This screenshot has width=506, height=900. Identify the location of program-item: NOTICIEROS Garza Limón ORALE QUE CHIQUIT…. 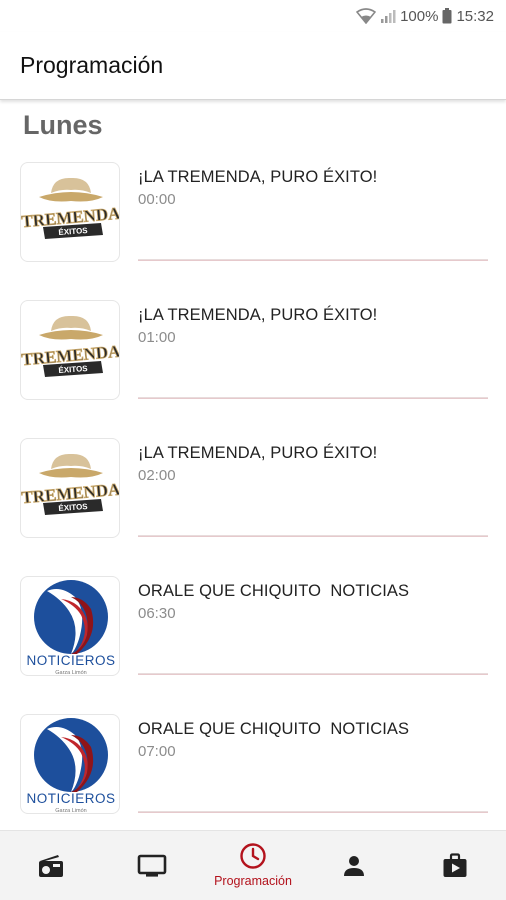
(253, 770).